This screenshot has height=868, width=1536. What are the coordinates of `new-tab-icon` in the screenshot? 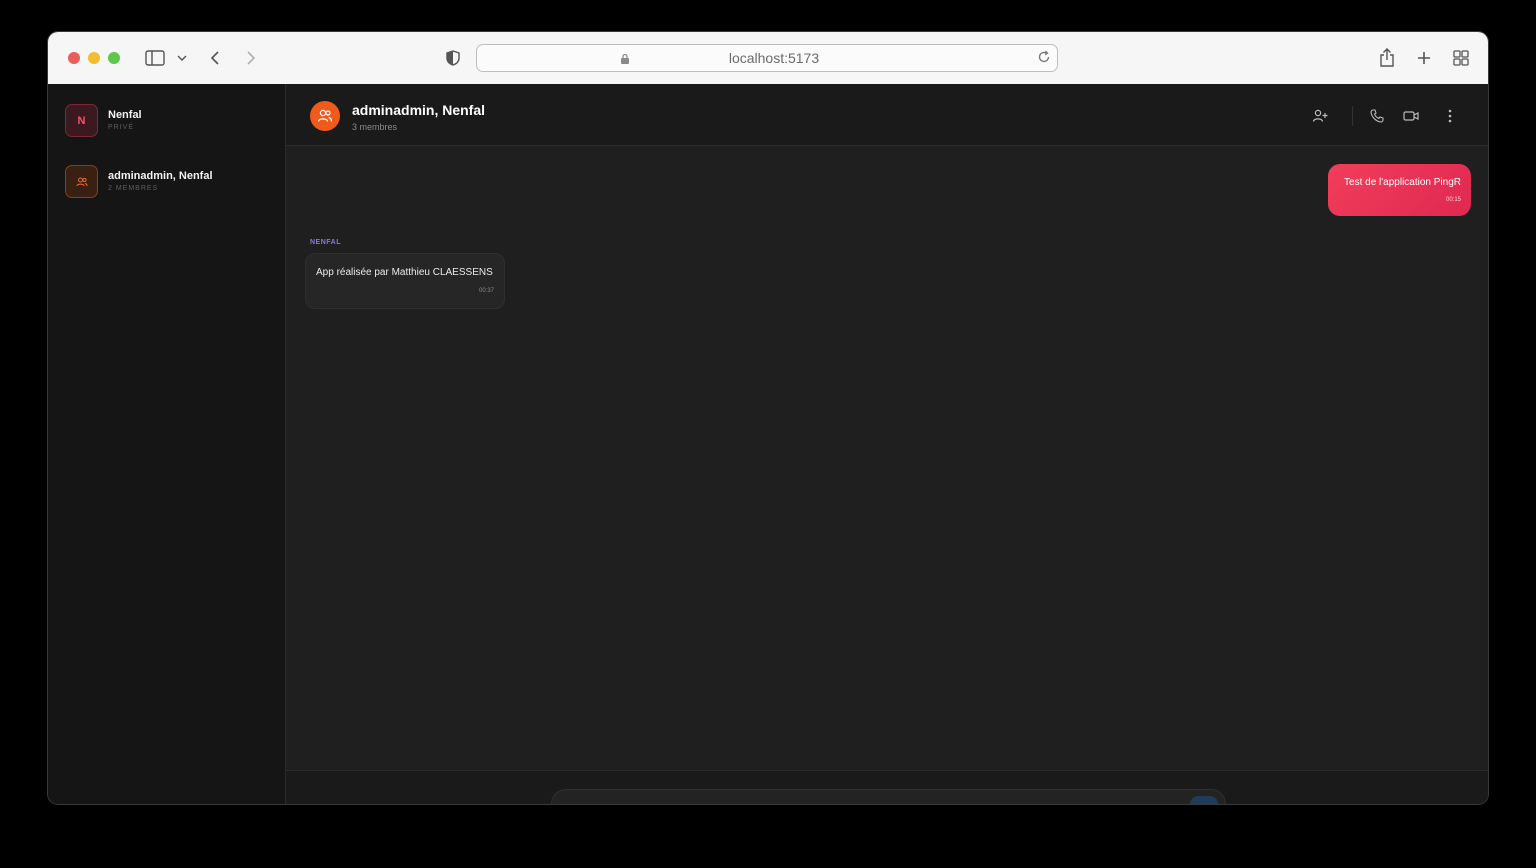 It's located at (1424, 58).